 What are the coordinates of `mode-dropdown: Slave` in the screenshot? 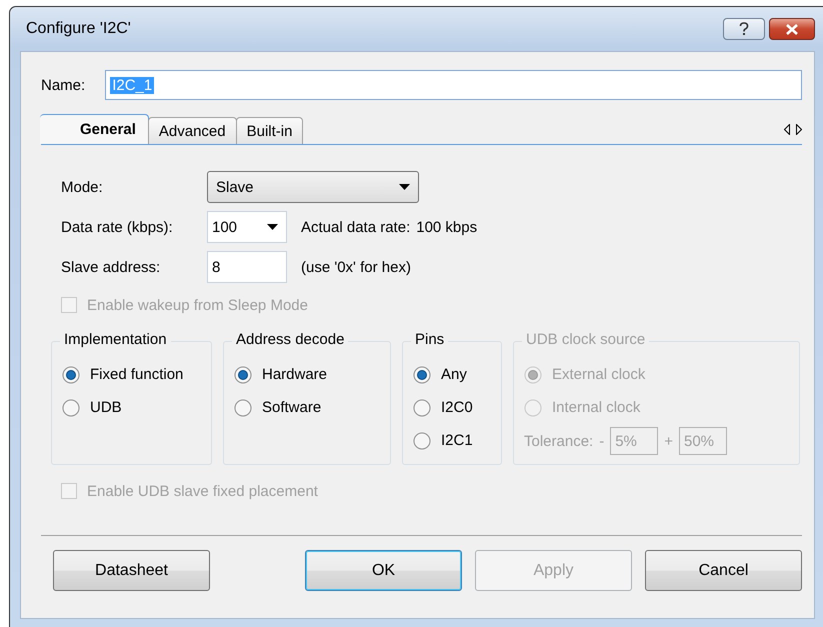 It's located at (313, 187).